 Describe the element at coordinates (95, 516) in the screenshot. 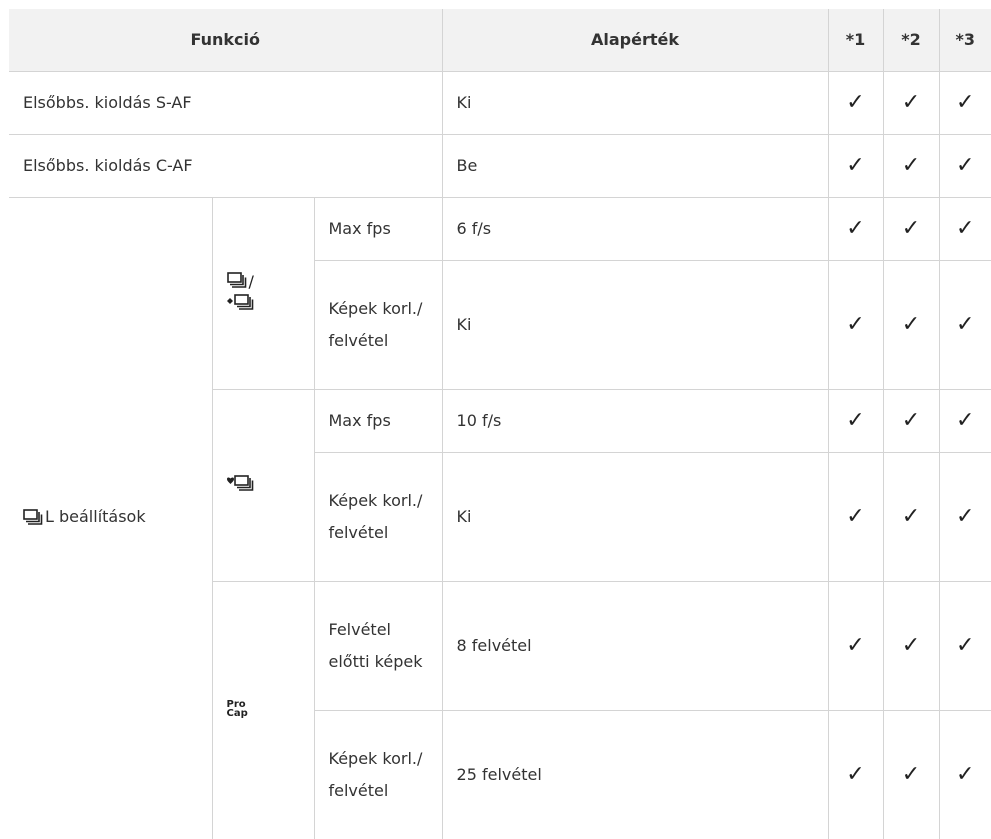

I see `group-label-text: L beállítások` at that location.